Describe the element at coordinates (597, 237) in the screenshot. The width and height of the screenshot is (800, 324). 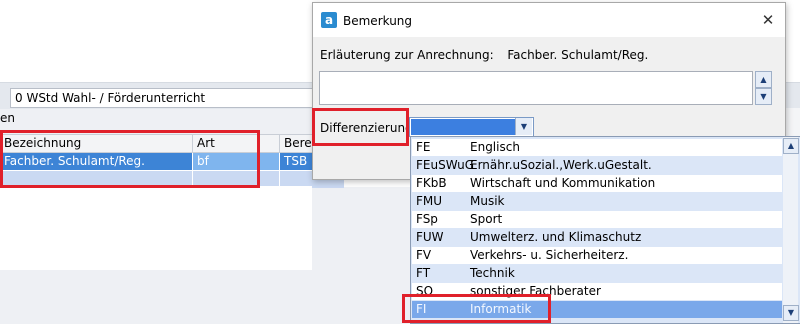
I see `list-item: FUW Umwelterz. und Klimaschutz` at that location.